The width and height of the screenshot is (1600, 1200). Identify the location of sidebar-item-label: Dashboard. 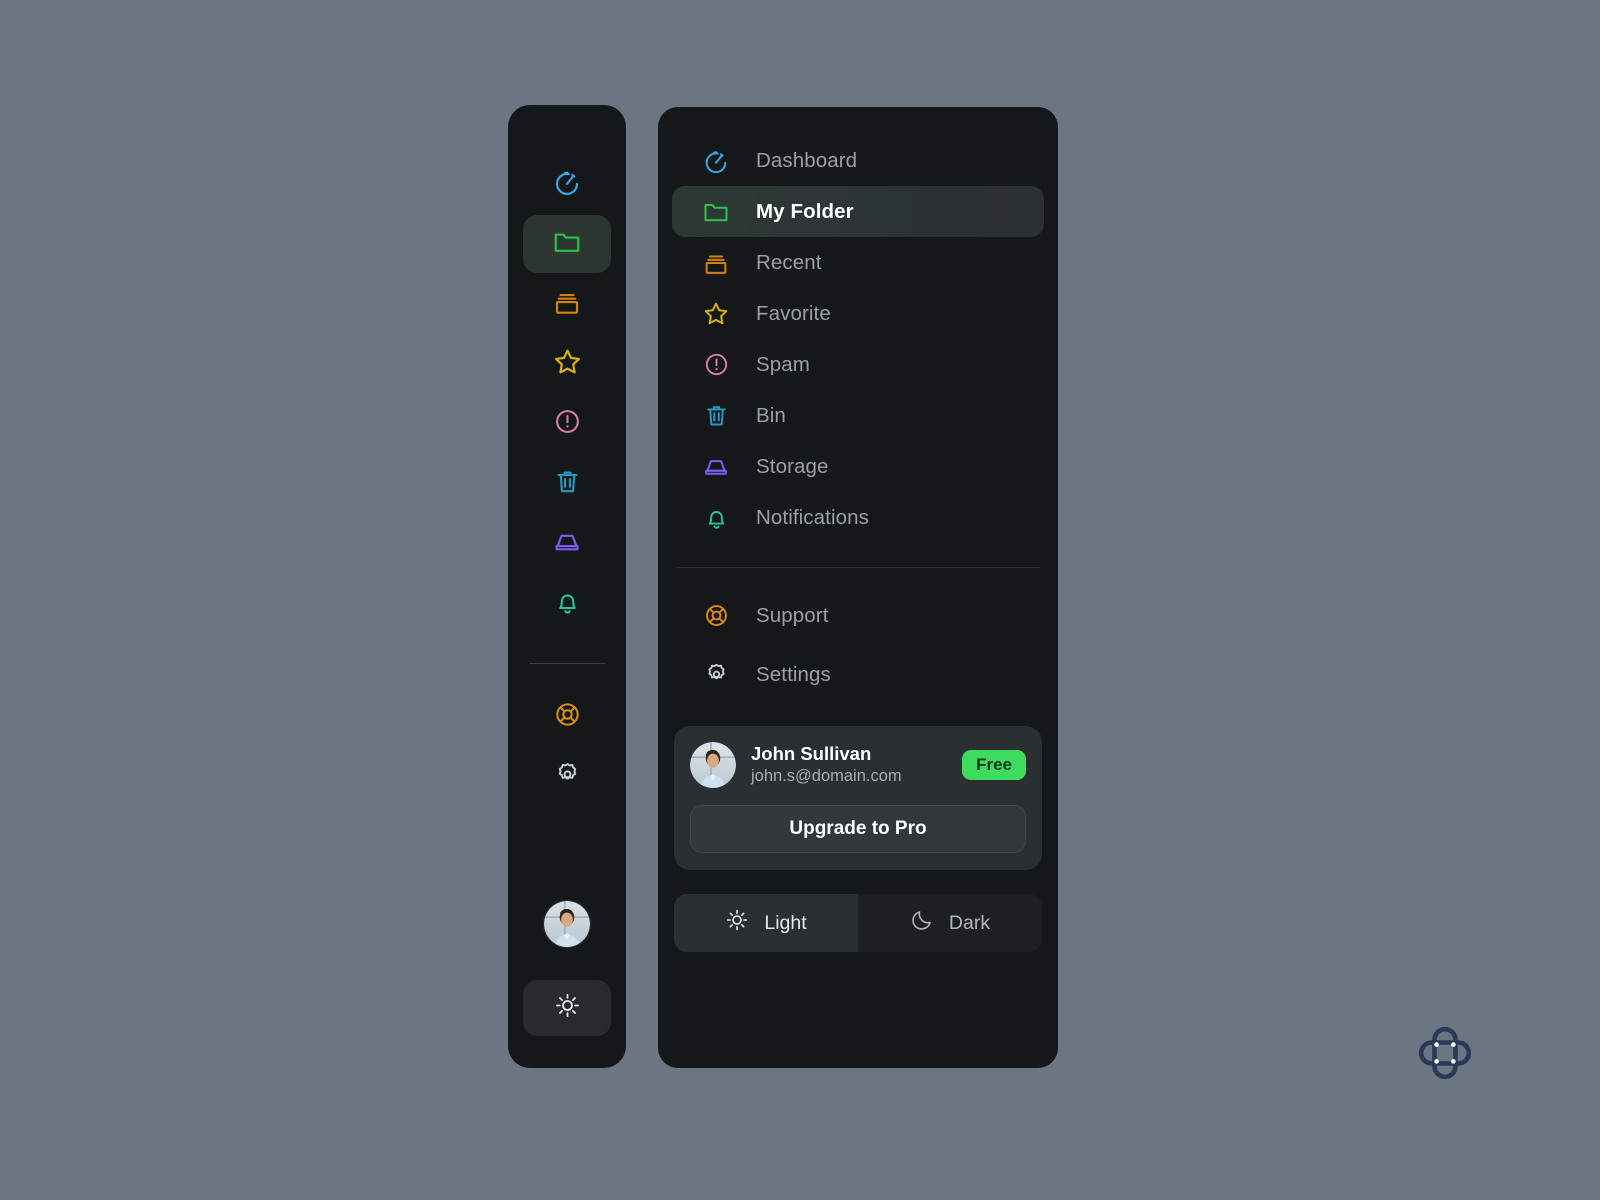
(807, 160).